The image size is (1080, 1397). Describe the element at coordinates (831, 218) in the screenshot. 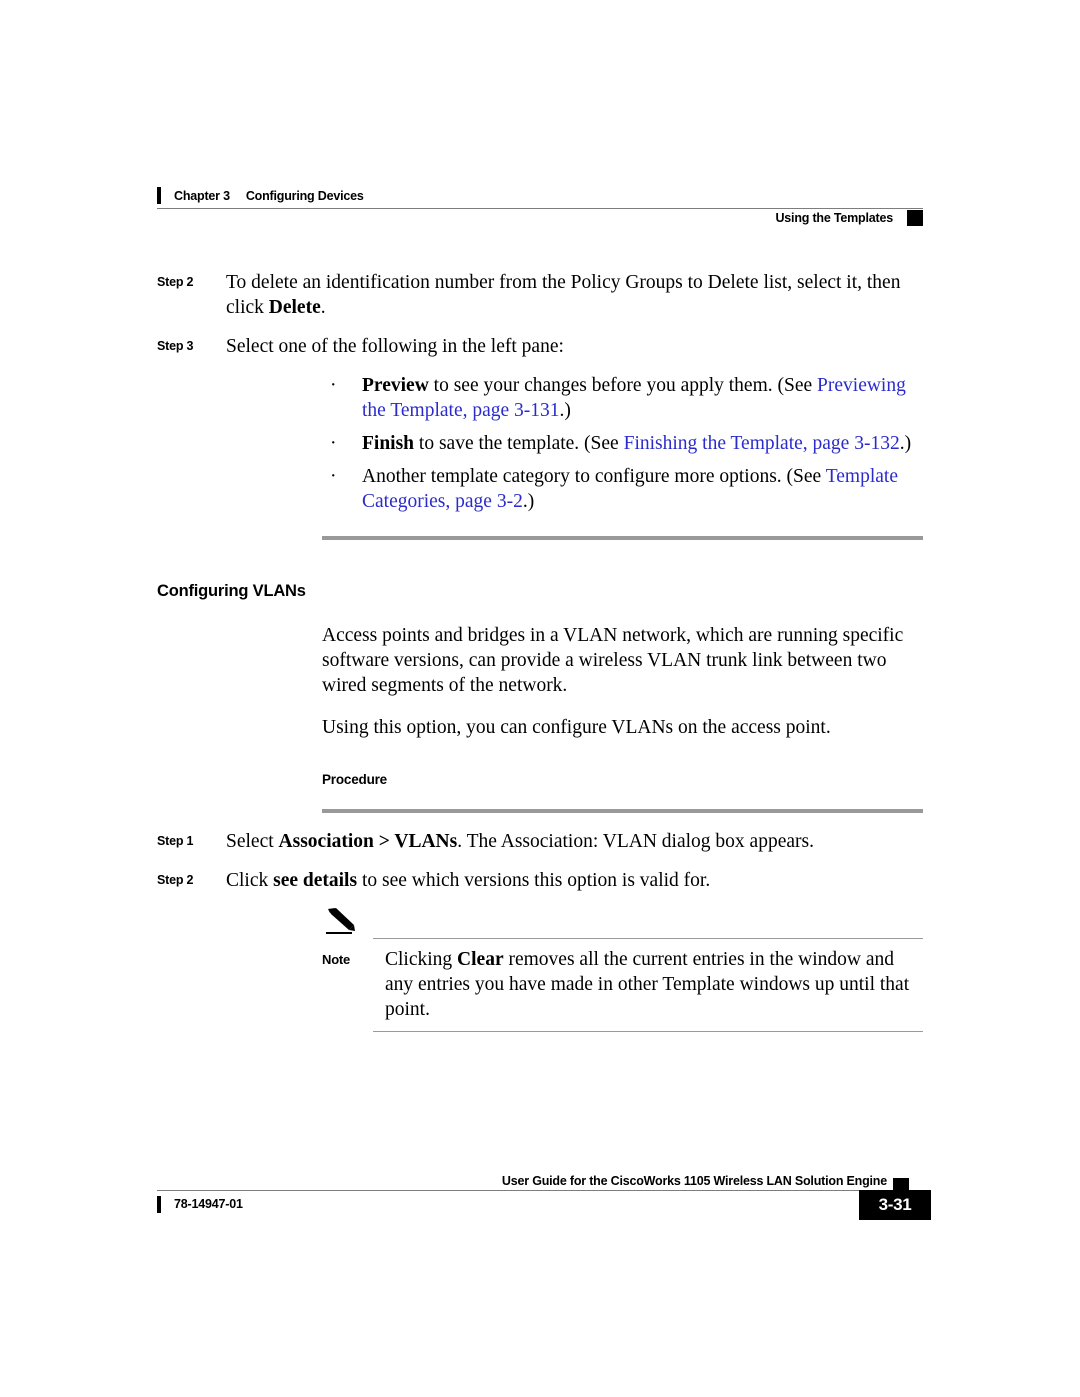

I see `header-section-title: Using the Templates` at that location.